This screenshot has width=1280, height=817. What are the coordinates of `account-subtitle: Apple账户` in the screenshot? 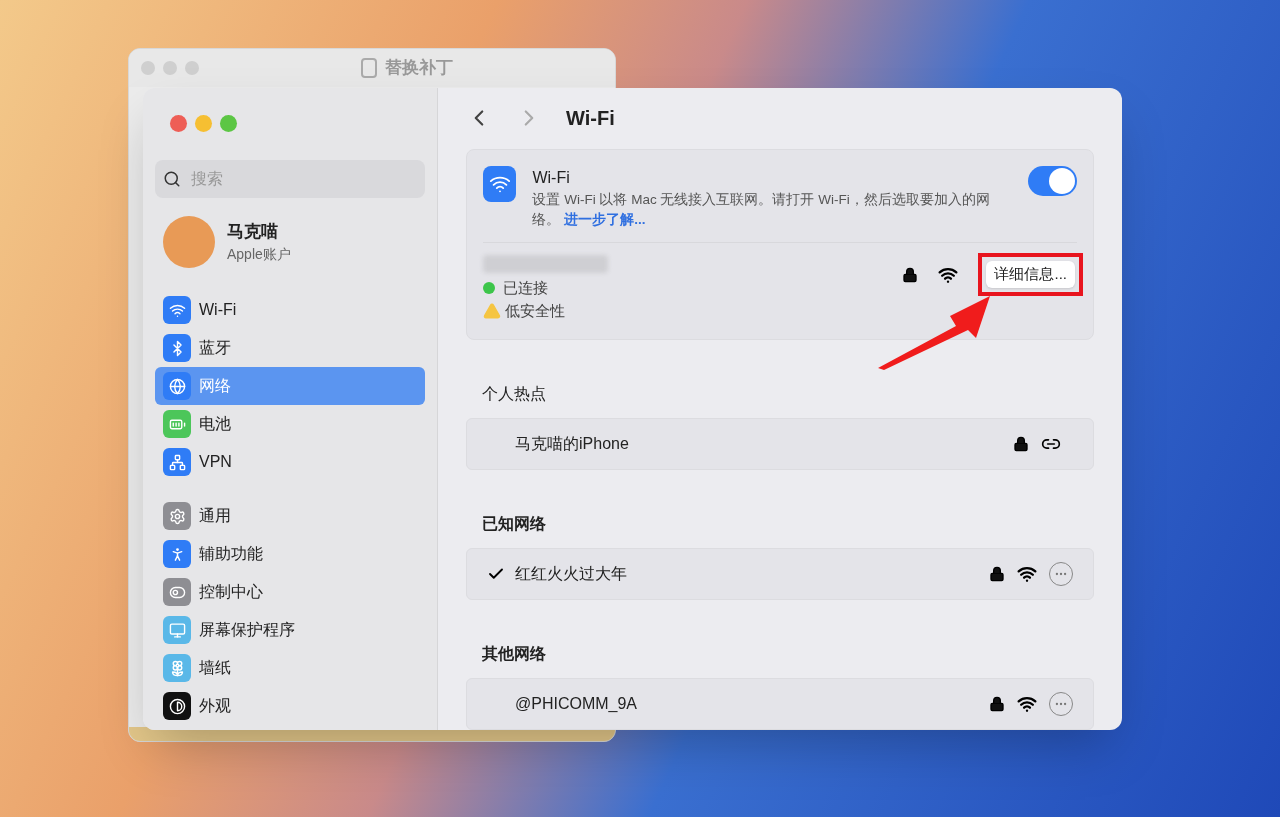 It's located at (259, 255).